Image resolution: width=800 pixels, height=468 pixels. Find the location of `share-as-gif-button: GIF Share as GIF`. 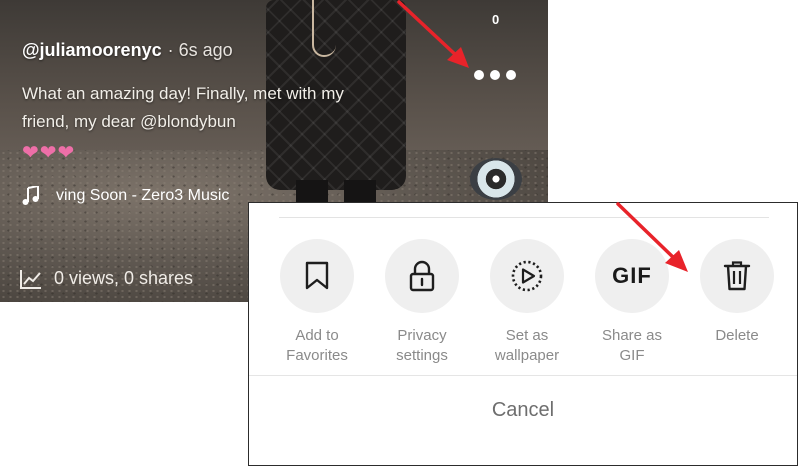

share-as-gif-button: GIF Share as GIF is located at coordinates (632, 302).